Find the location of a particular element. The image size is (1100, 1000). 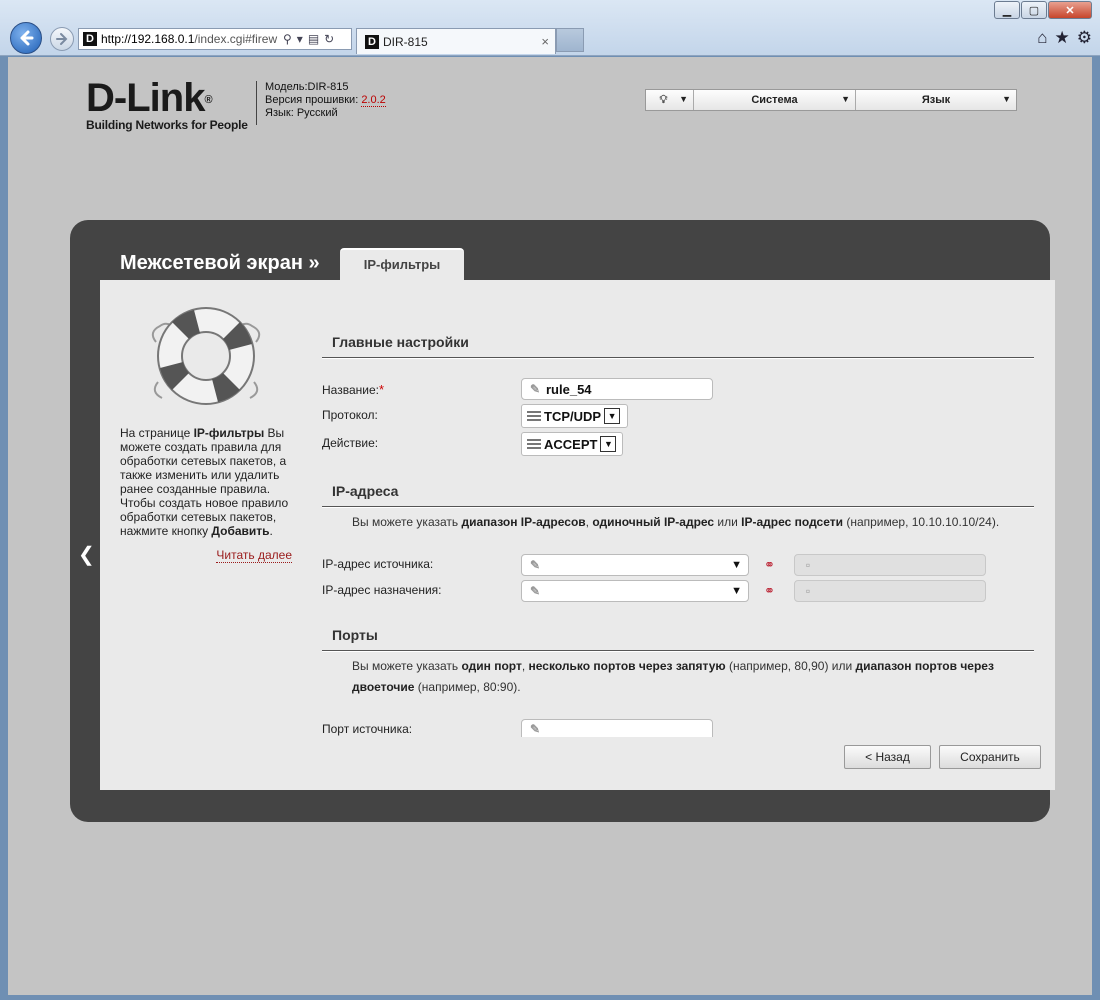

source-ip-combobox: ✎ ▼ is located at coordinates (635, 565).